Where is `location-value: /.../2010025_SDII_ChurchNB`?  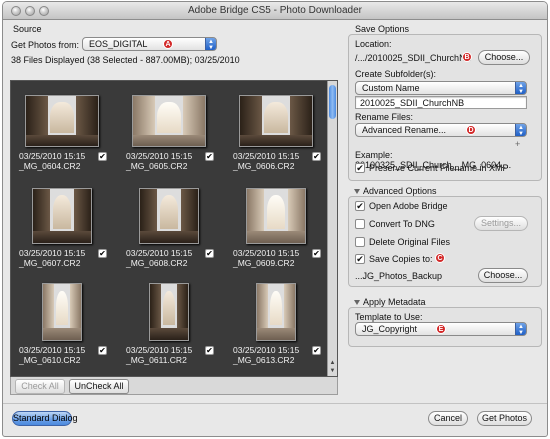 location-value: /.../2010025_SDII_ChurchNB is located at coordinates (413, 58).